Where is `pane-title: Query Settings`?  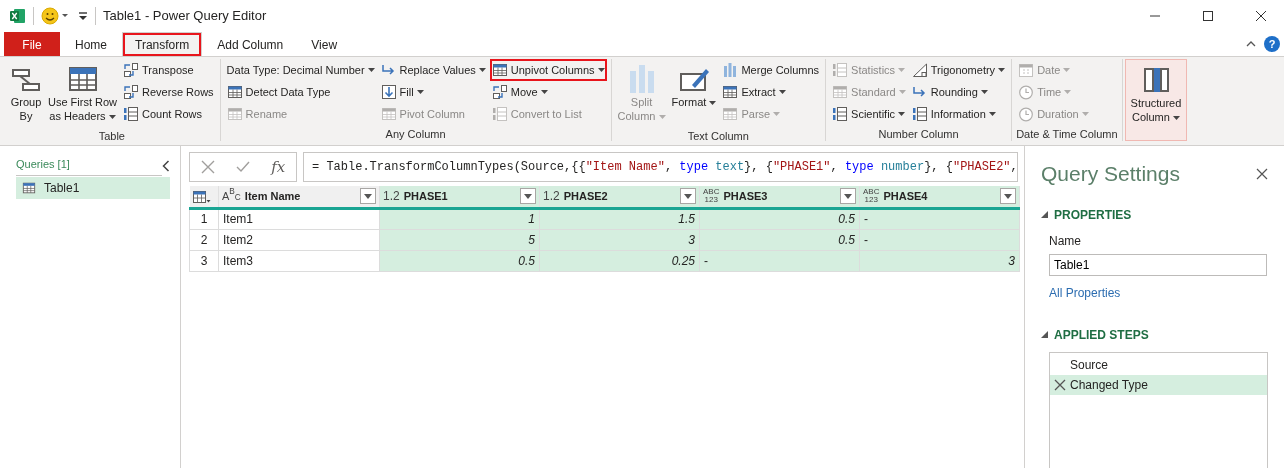
pane-title: Query Settings is located at coordinates (1110, 174).